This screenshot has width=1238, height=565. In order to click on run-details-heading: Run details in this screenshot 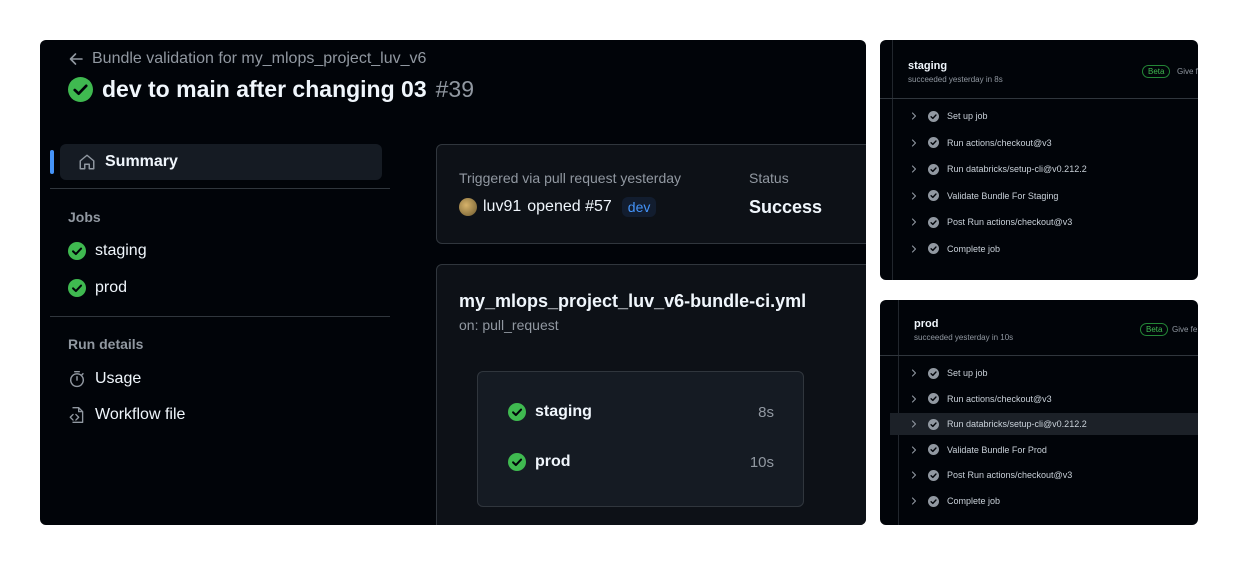, I will do `click(106, 344)`.